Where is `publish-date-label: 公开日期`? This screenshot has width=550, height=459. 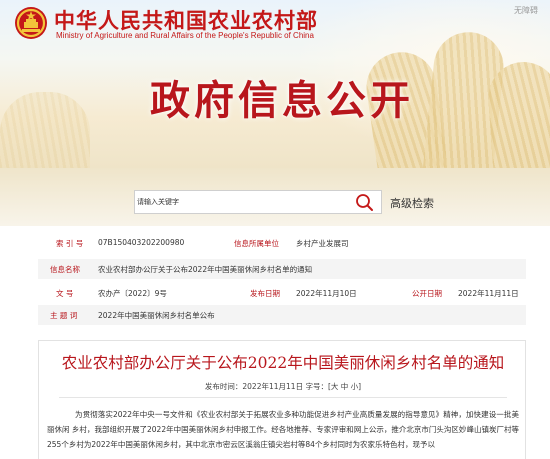
publish-date-label: 公开日期 is located at coordinates (427, 293).